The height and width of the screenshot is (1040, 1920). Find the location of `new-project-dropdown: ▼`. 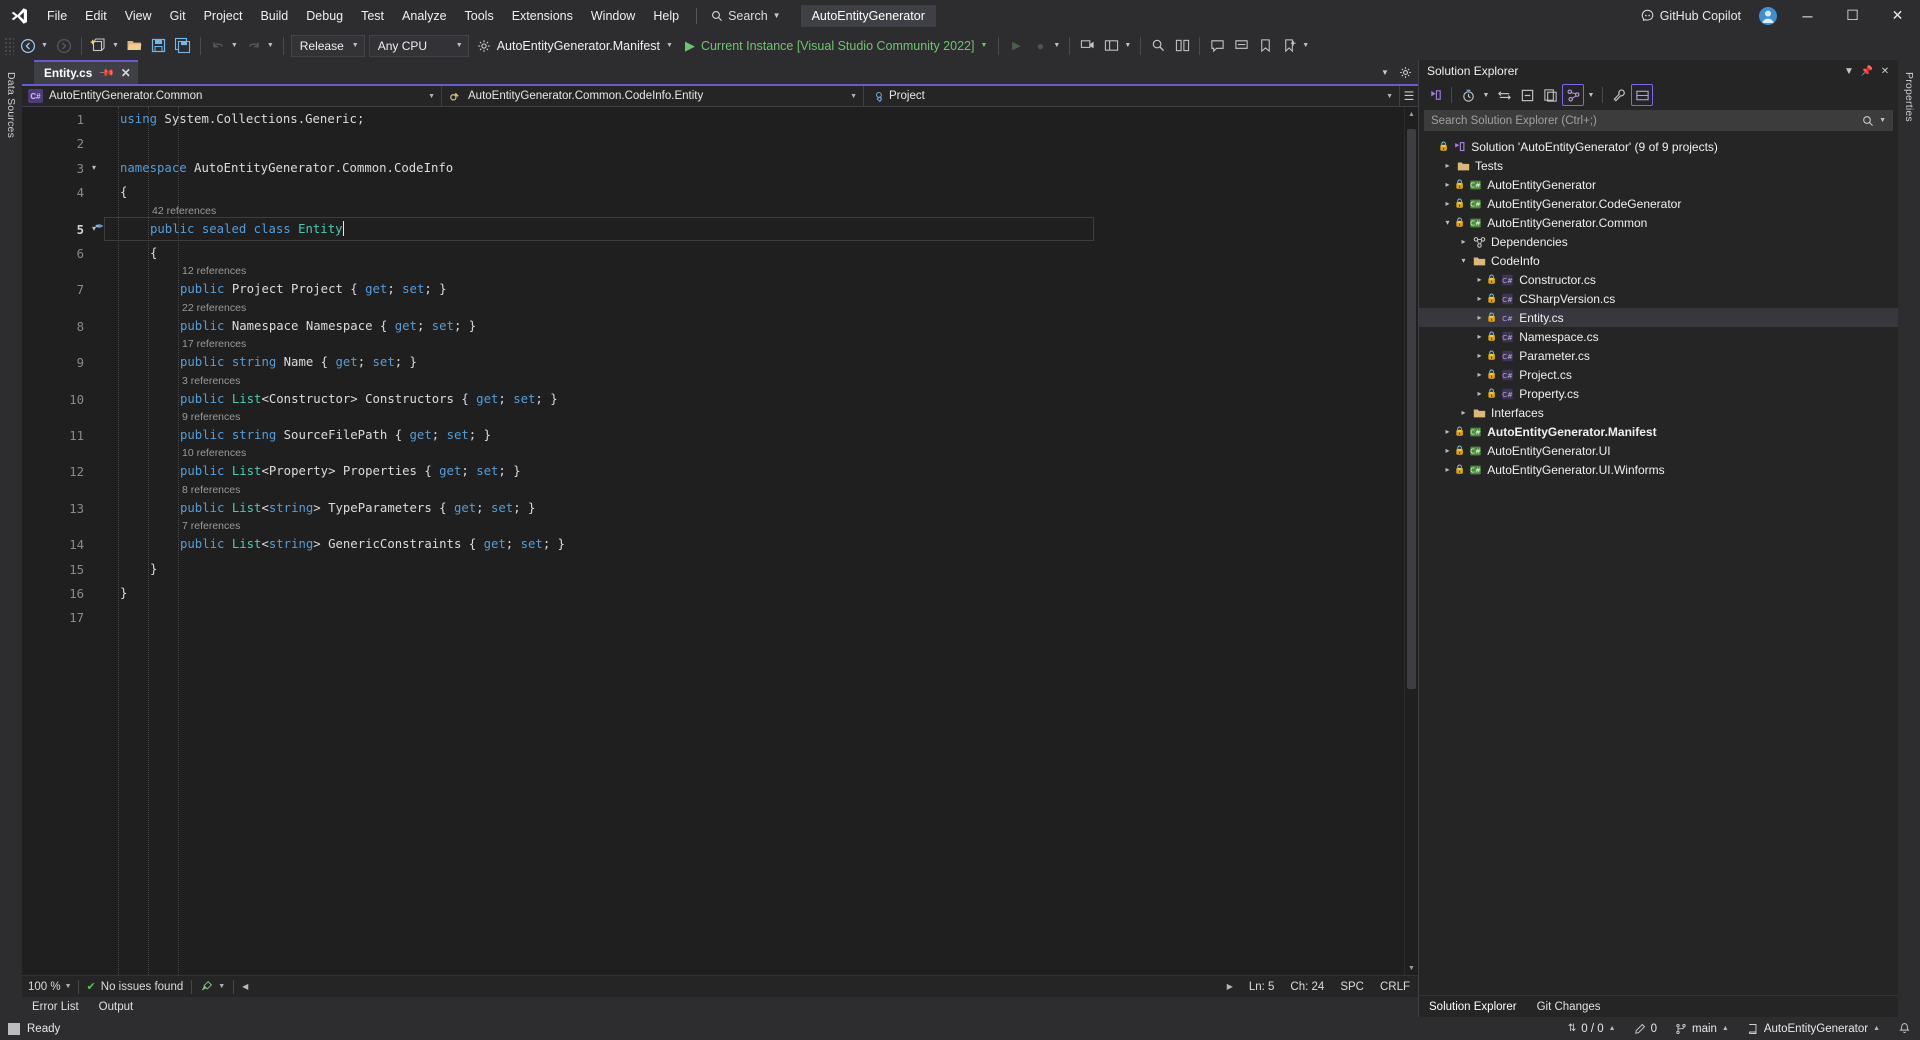

new-project-dropdown: ▼ is located at coordinates (117, 45).